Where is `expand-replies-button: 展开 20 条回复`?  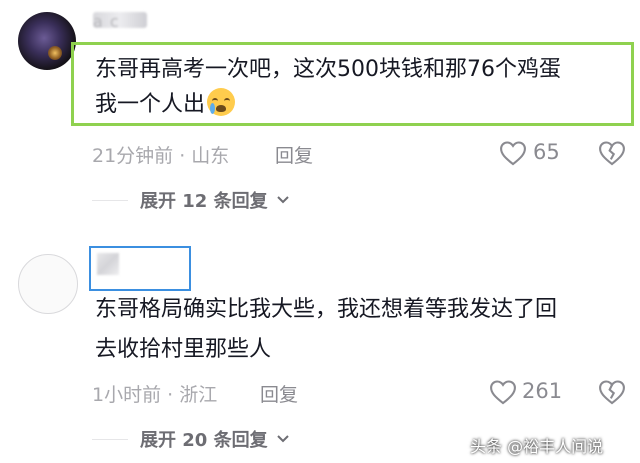 expand-replies-button: 展开 20 条回复 is located at coordinates (215, 439).